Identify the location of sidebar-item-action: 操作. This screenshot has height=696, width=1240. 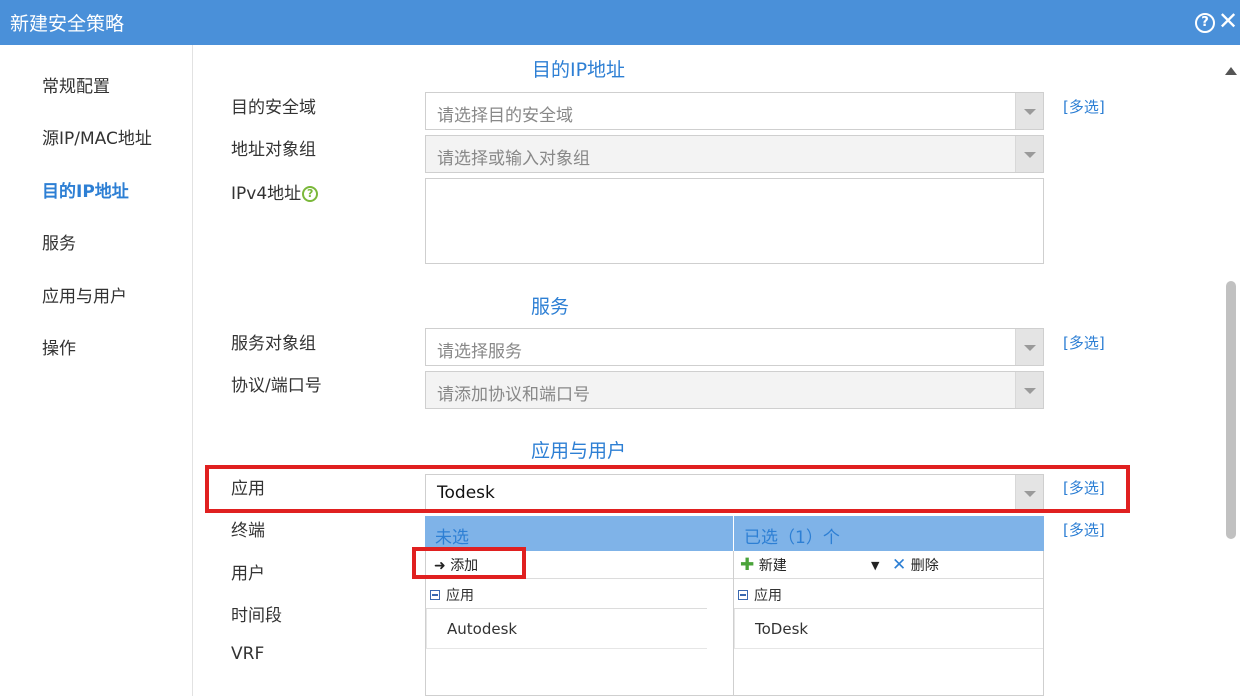
(59, 346).